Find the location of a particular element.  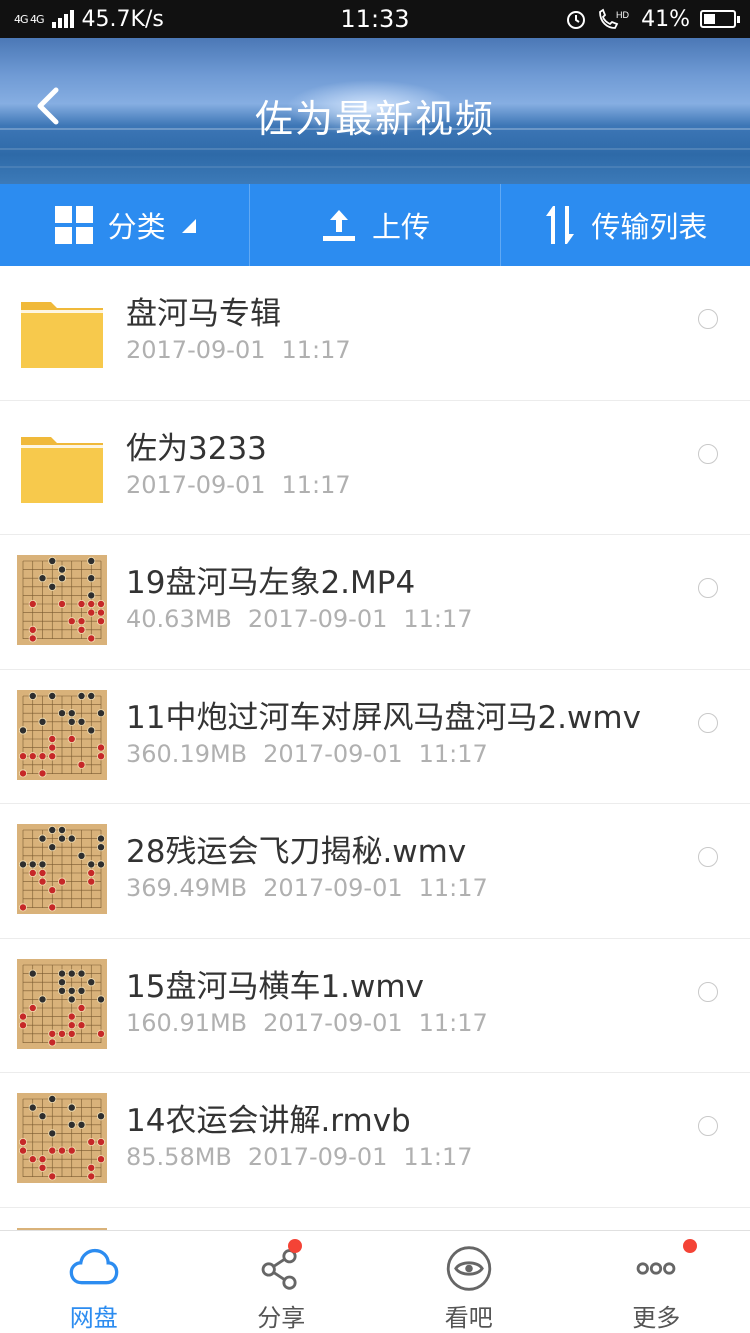

file-size: 85.58MB is located at coordinates (179, 1157).